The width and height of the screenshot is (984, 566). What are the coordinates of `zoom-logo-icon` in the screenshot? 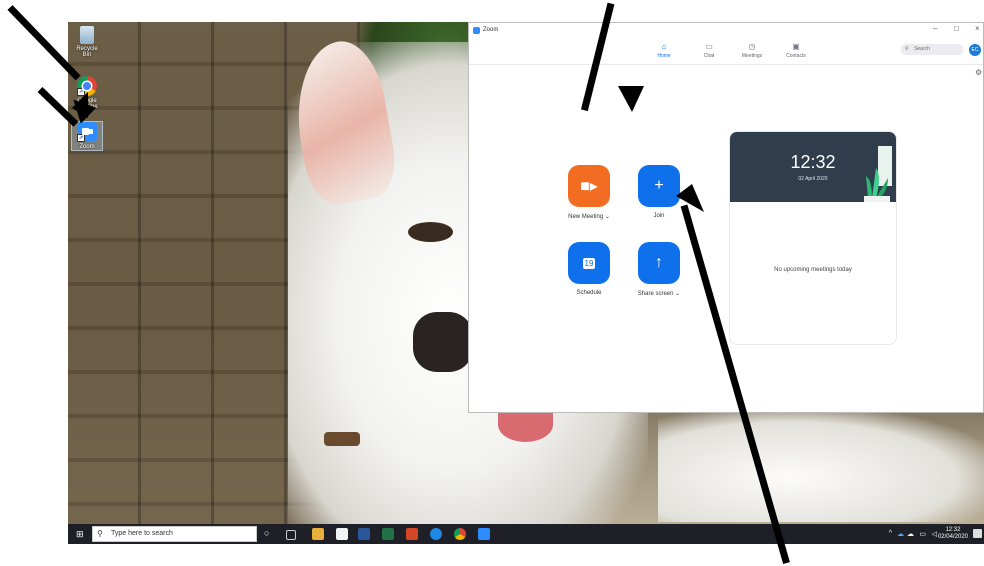 It's located at (476, 30).